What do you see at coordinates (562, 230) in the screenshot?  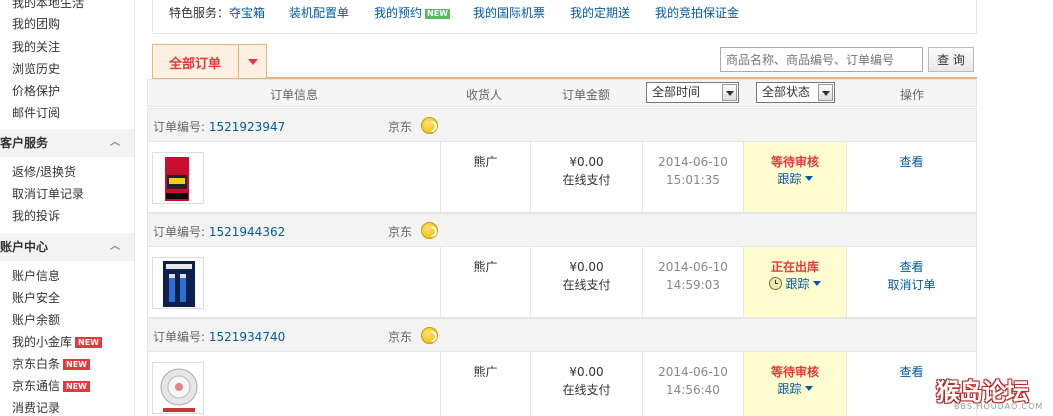 I see `order-header: 订单编号: 1521944362 京东` at bounding box center [562, 230].